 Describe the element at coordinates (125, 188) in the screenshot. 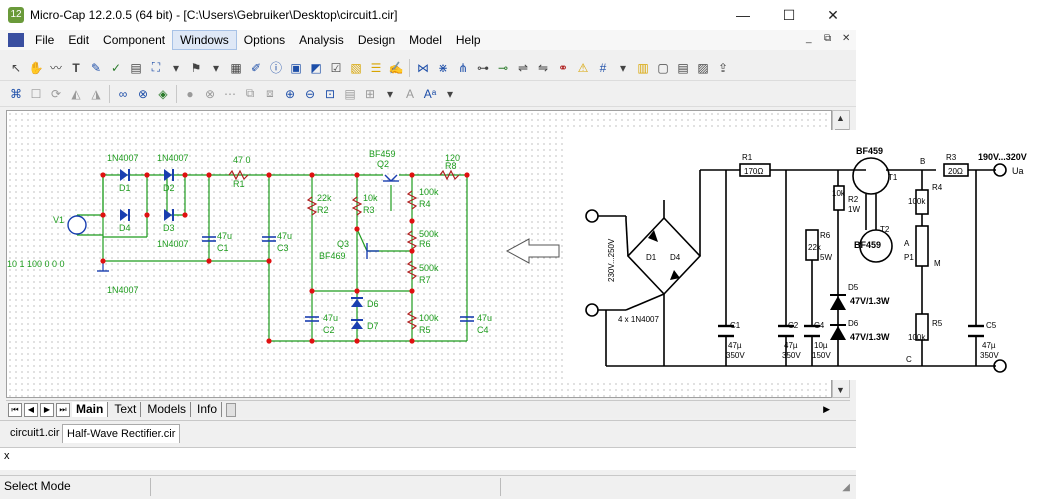

I see `label-d1-ref: D1` at that location.